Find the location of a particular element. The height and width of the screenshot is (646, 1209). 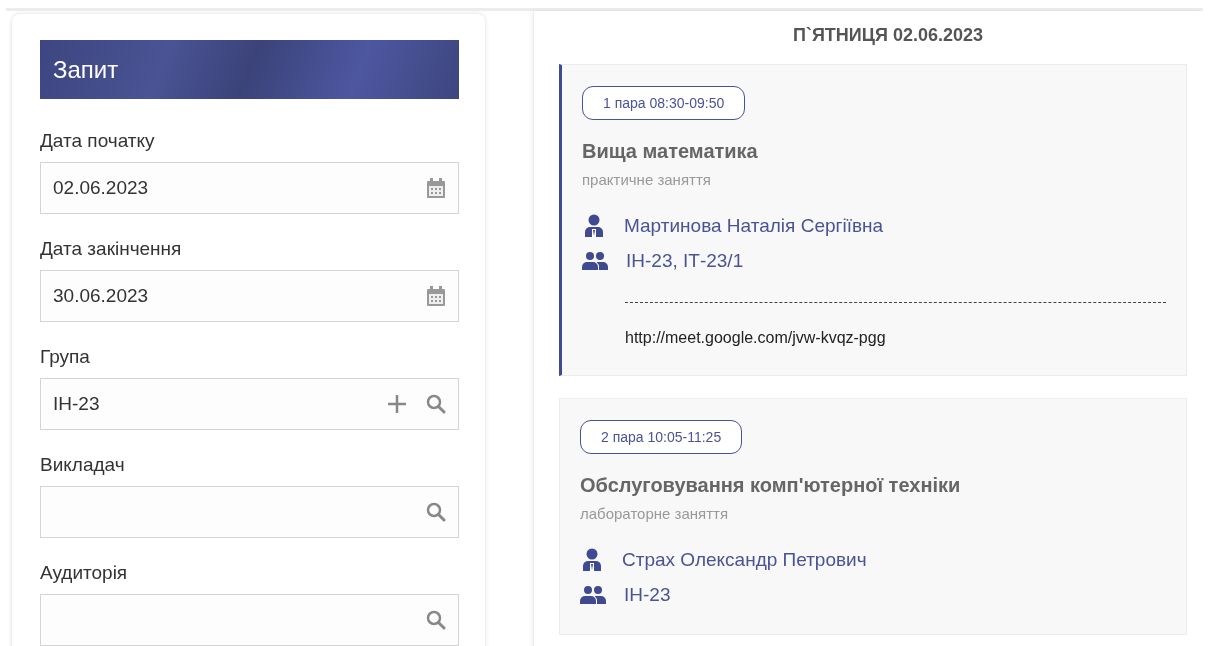

meeting-link: http://meet.google.com/jvw-kvqz-pgg is located at coordinates (755, 338).